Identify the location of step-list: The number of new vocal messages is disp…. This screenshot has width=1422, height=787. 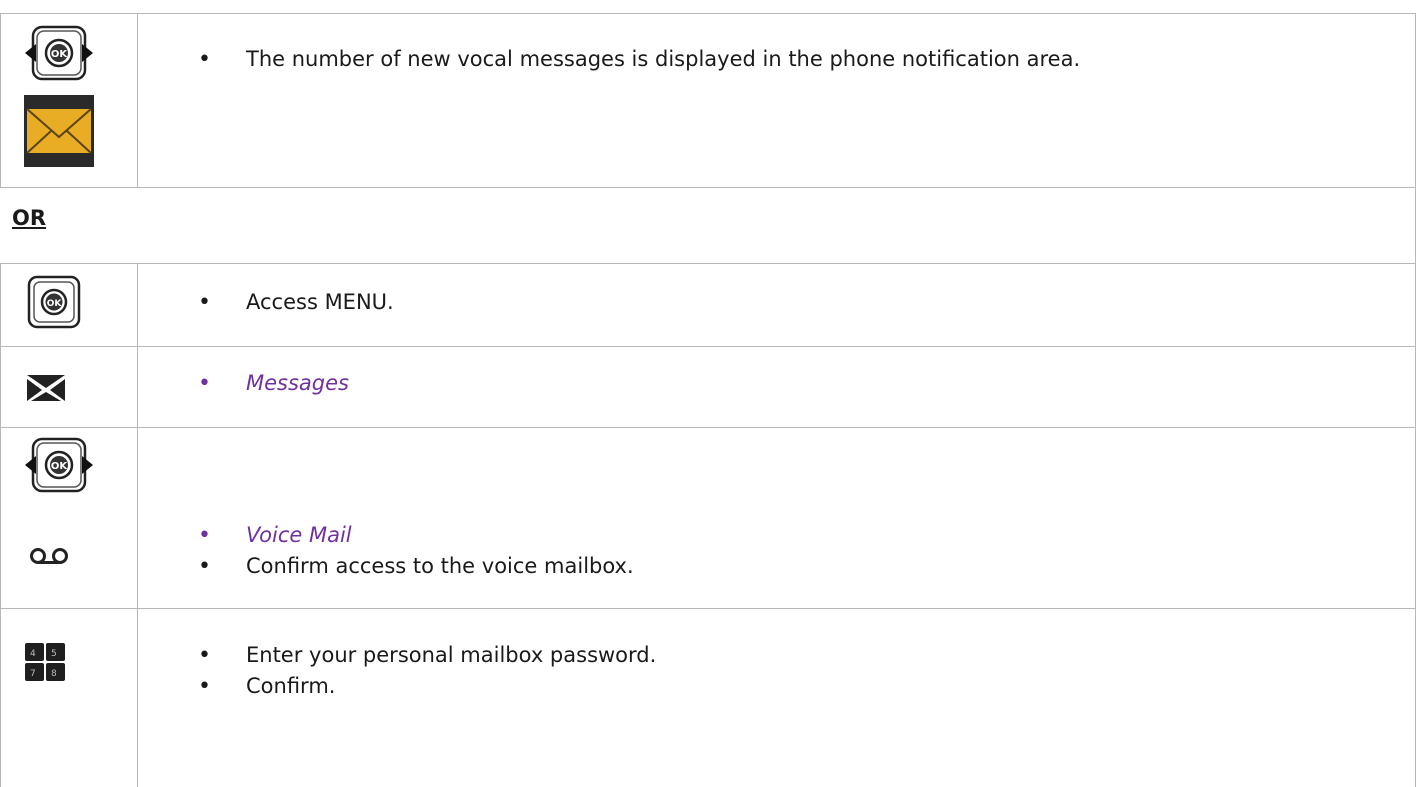
(609, 59).